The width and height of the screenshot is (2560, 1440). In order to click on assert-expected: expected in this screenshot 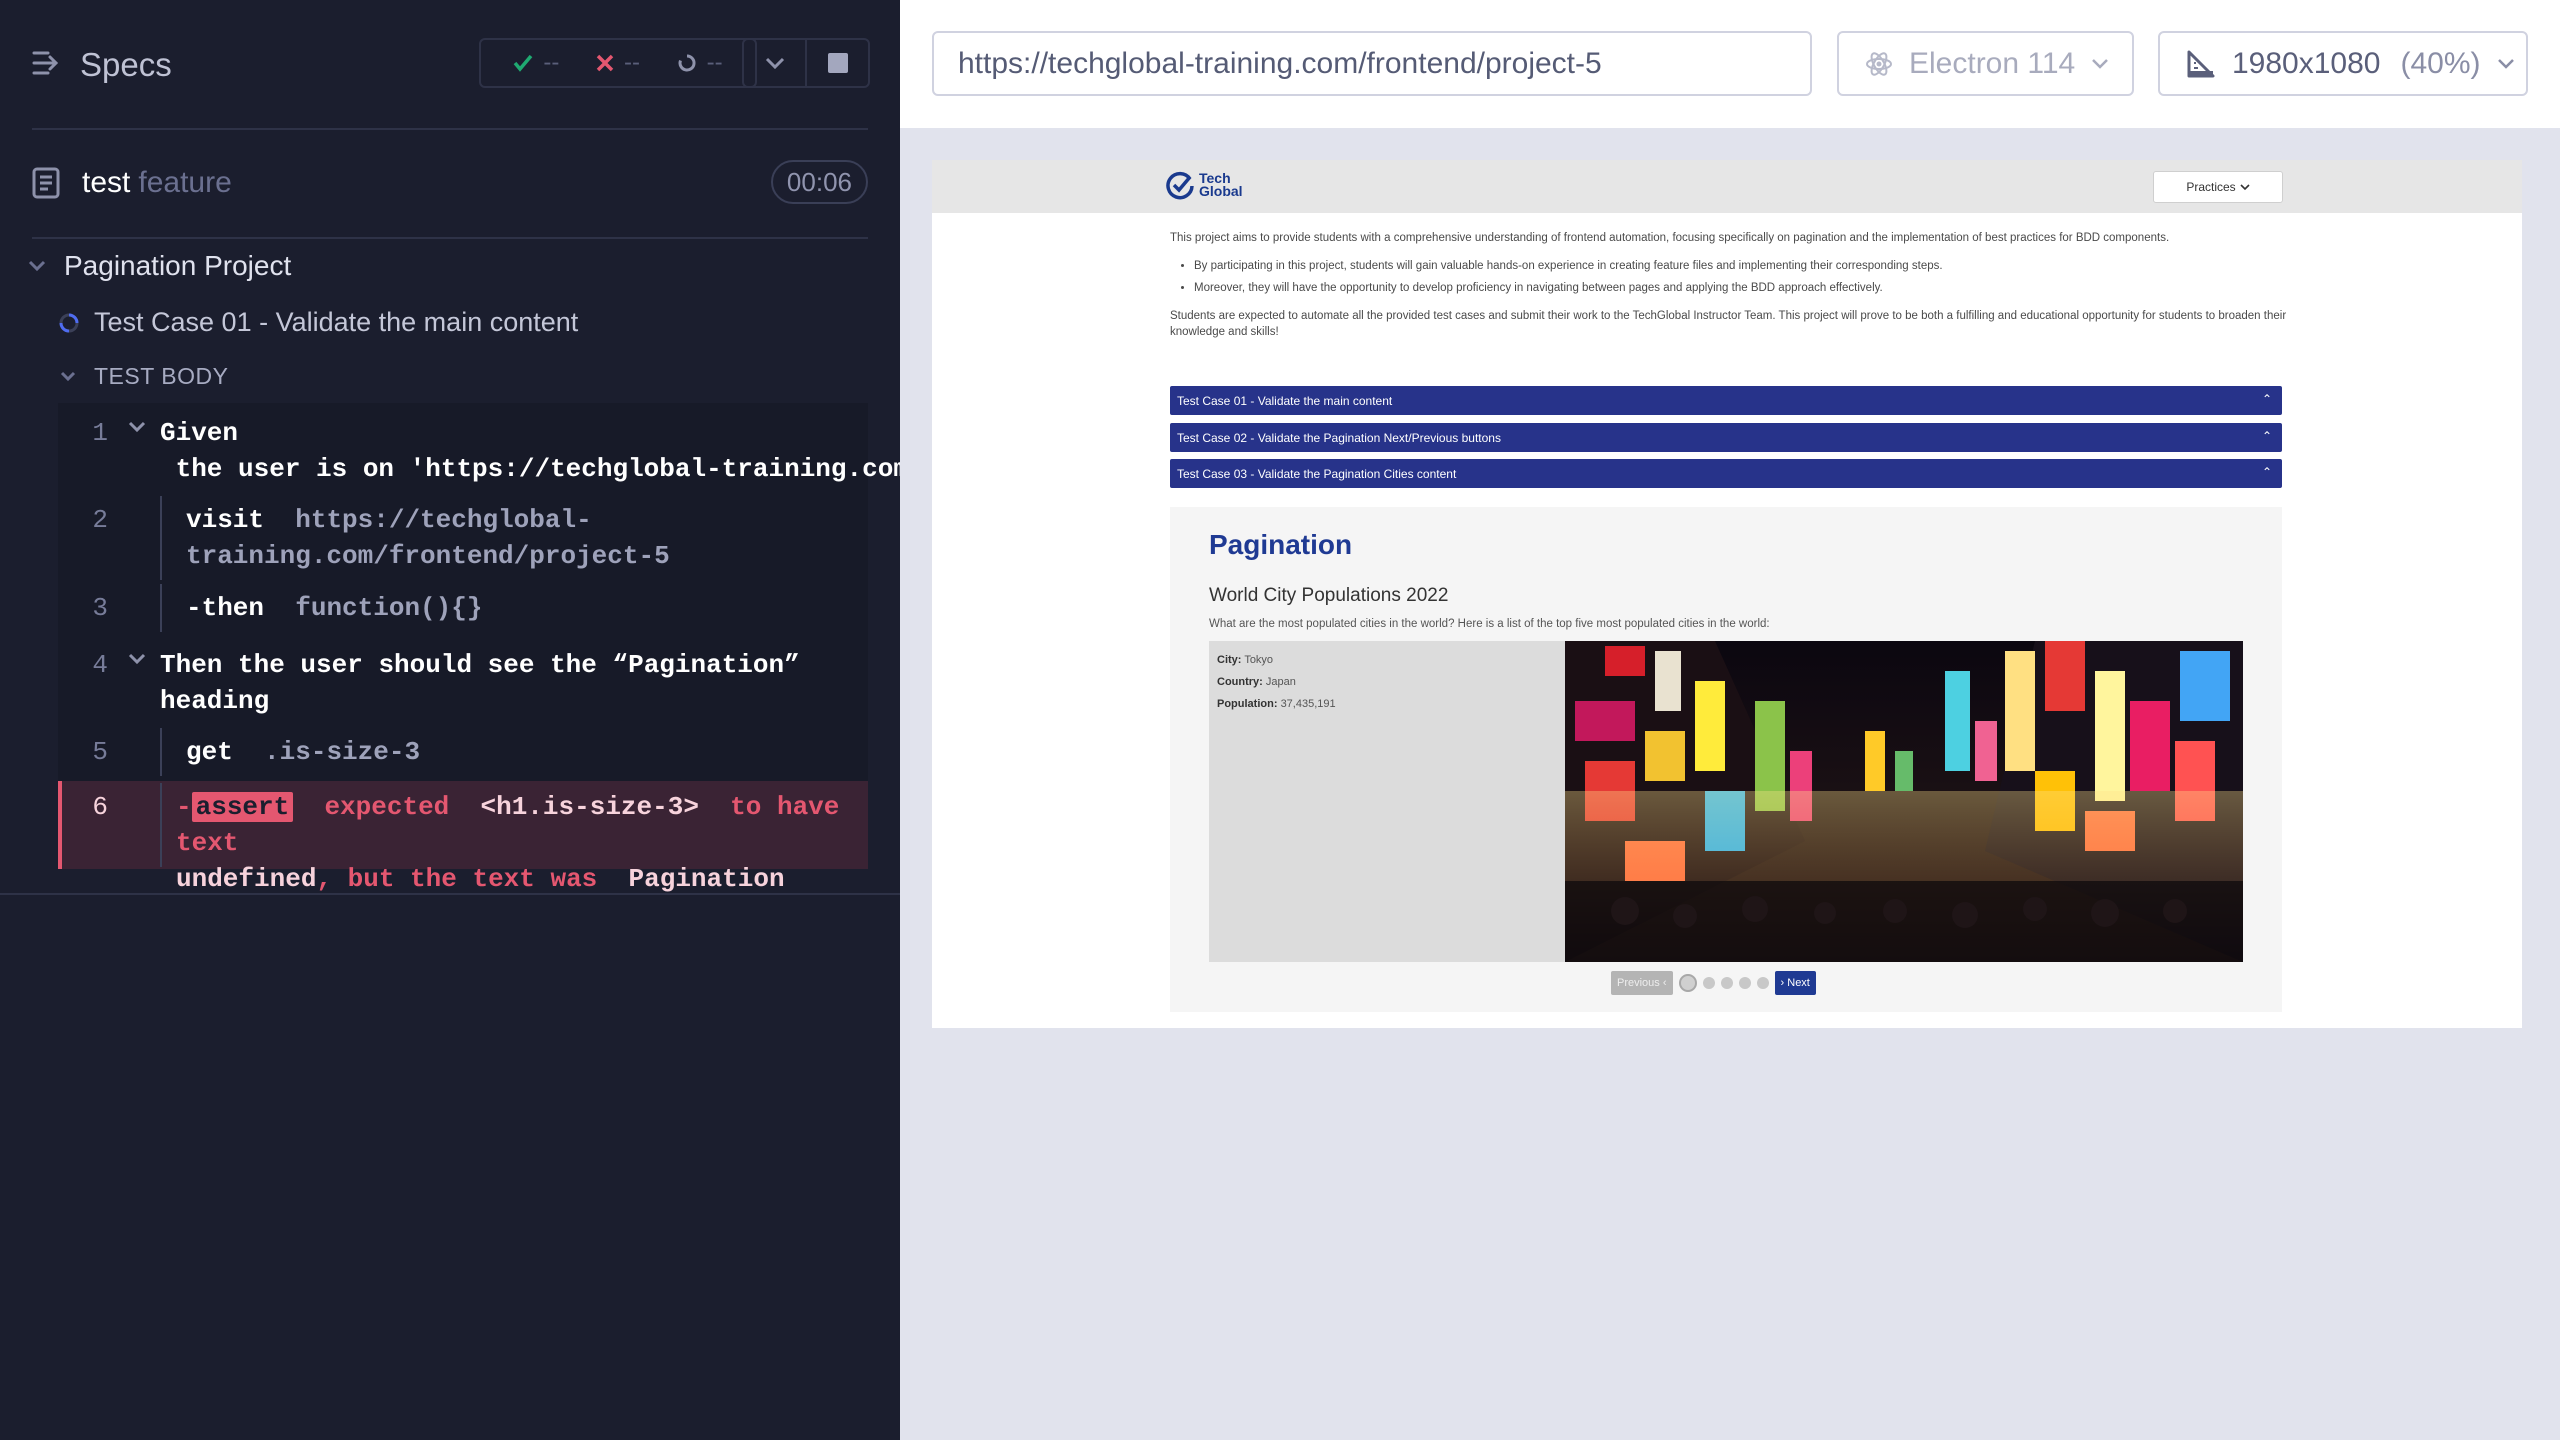, I will do `click(387, 807)`.